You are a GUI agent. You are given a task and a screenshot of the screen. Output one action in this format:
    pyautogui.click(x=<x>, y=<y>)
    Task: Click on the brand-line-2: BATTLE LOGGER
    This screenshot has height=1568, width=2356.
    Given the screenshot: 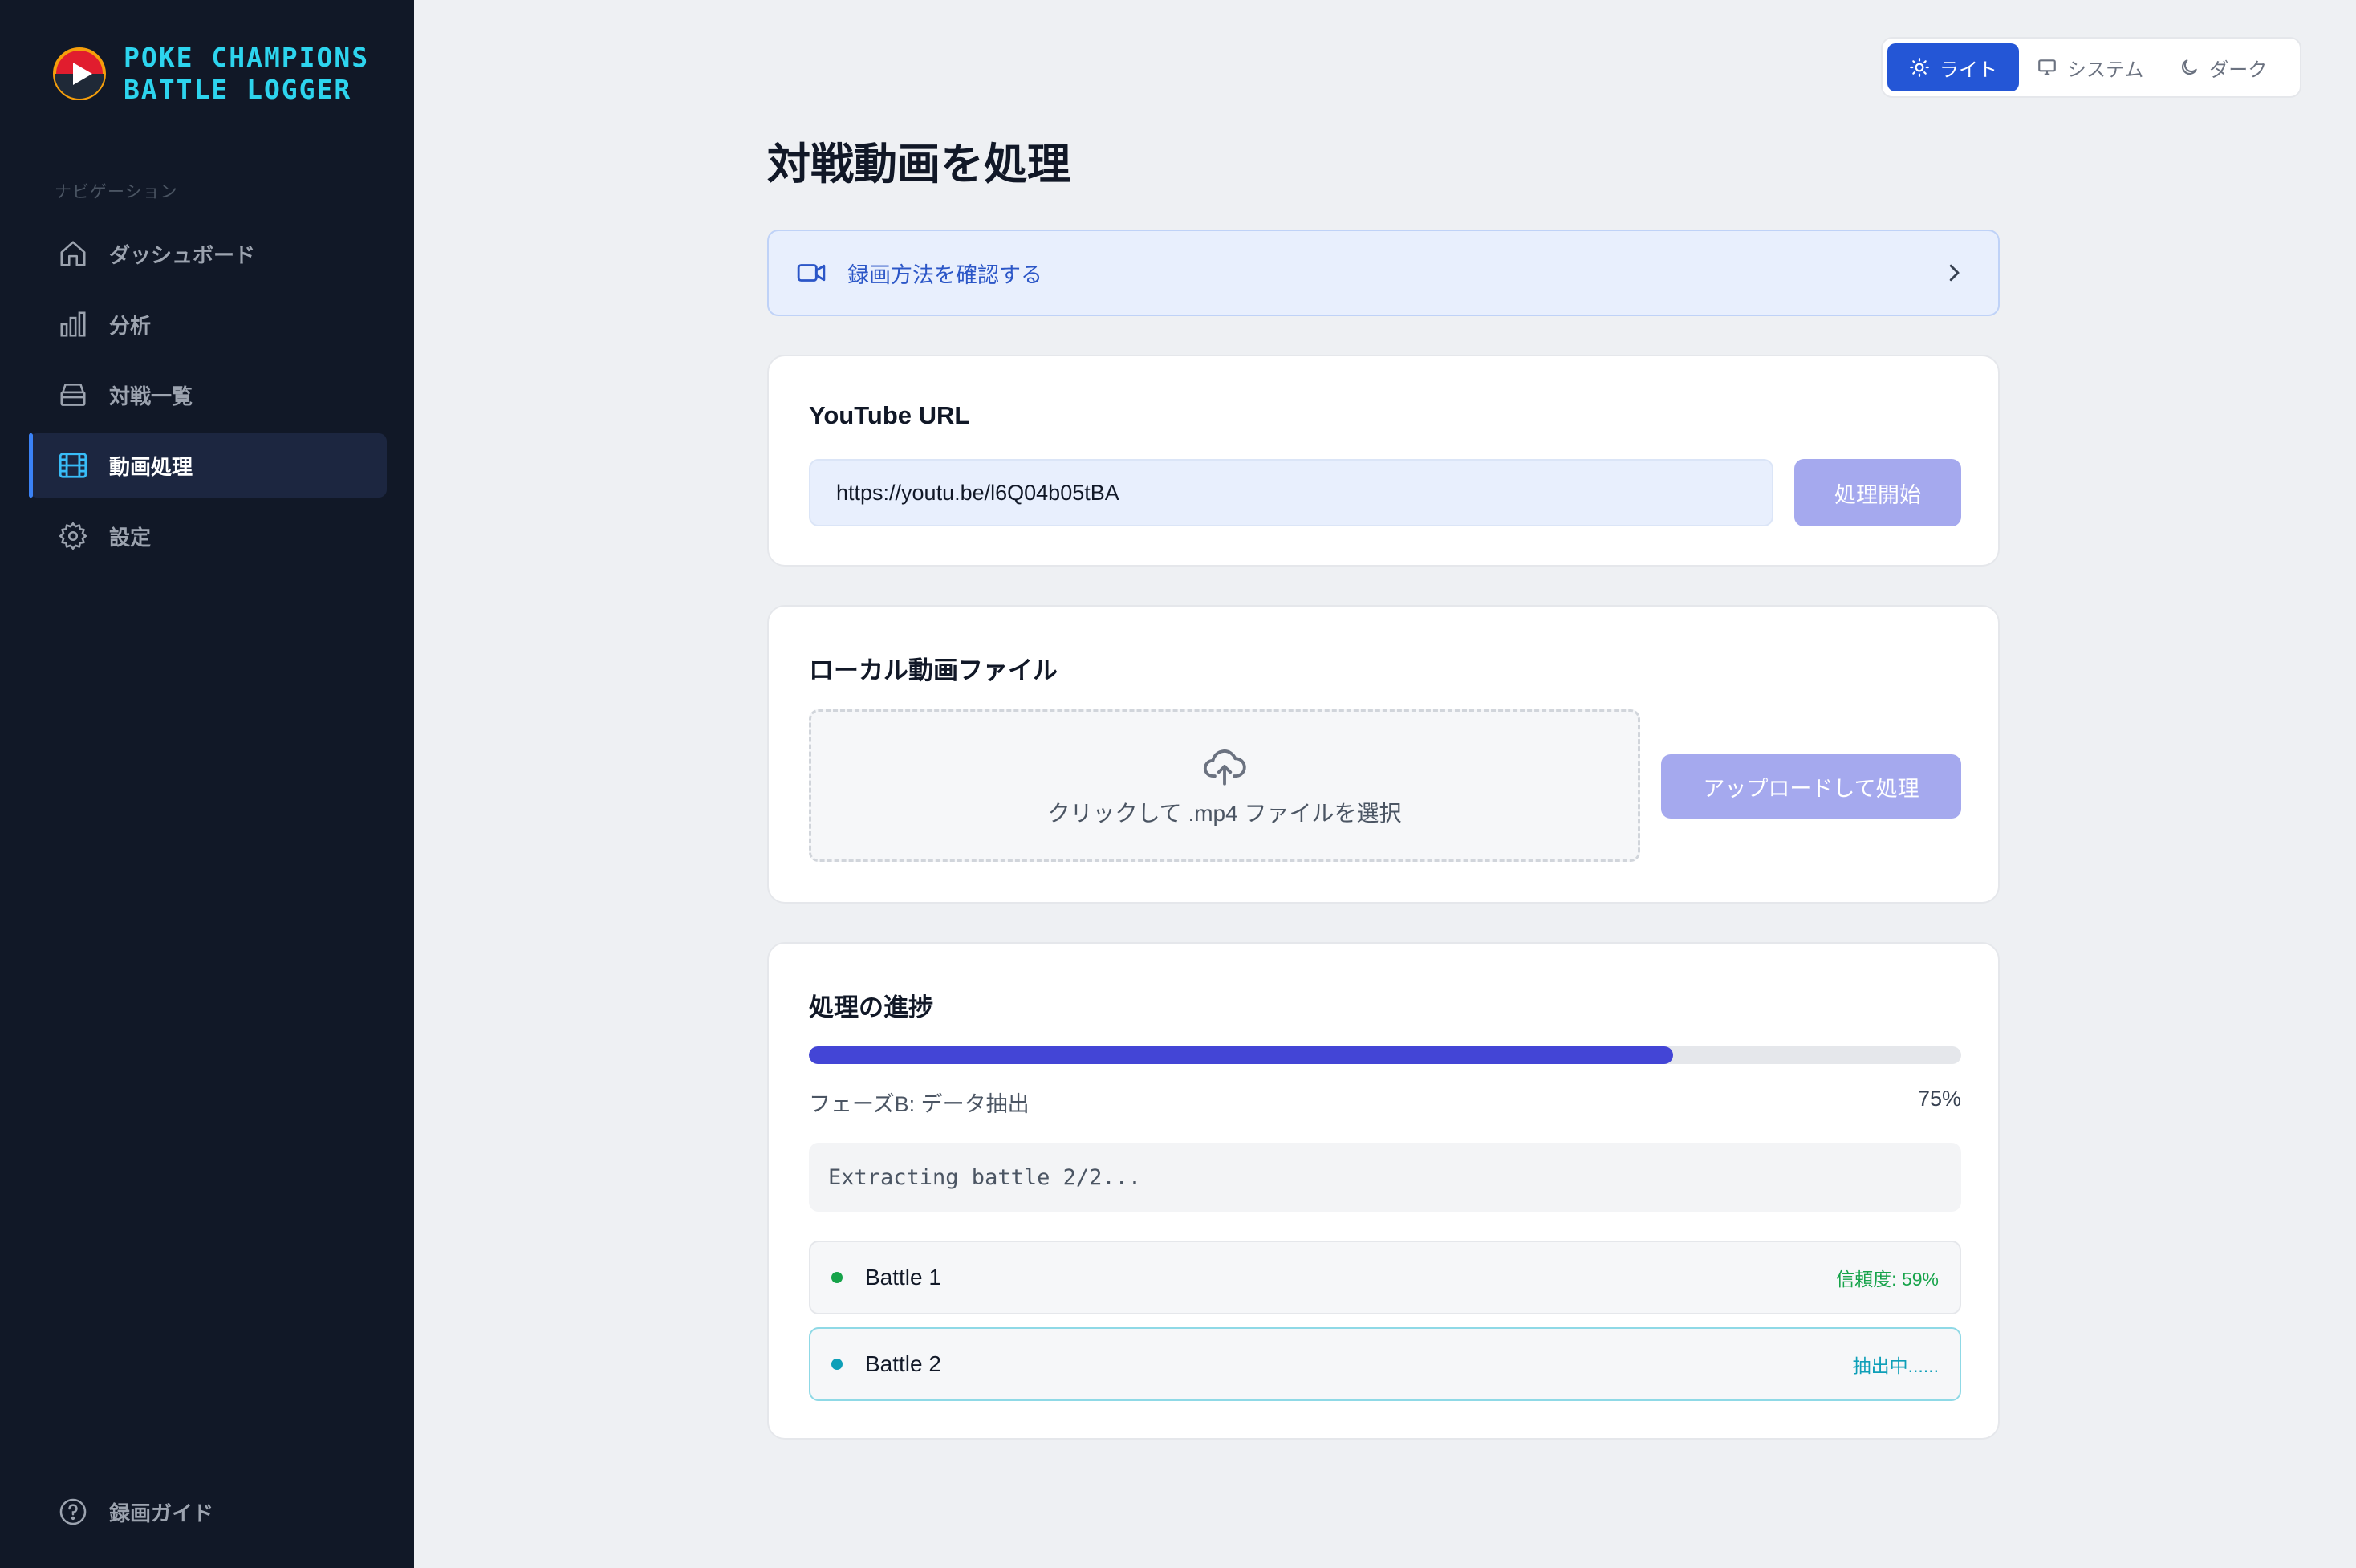 What is the action you would take?
    pyautogui.click(x=238, y=89)
    